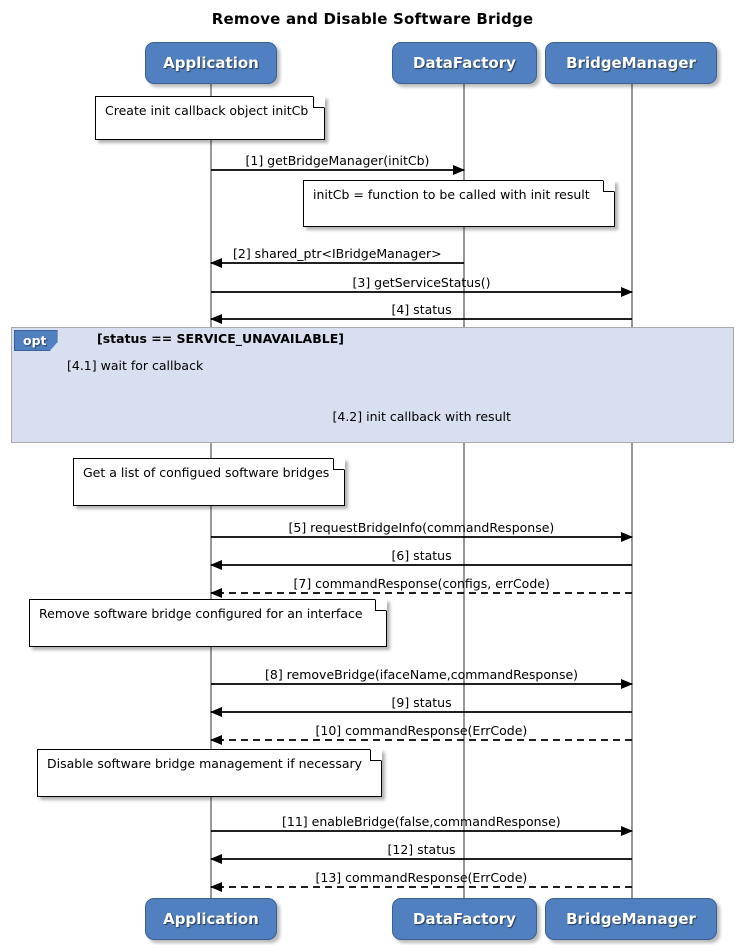 This screenshot has width=745, height=945. Describe the element at coordinates (220, 338) in the screenshot. I see `fragment-guard-condition: [status == SERVICE_UNAVAILABLE]` at that location.